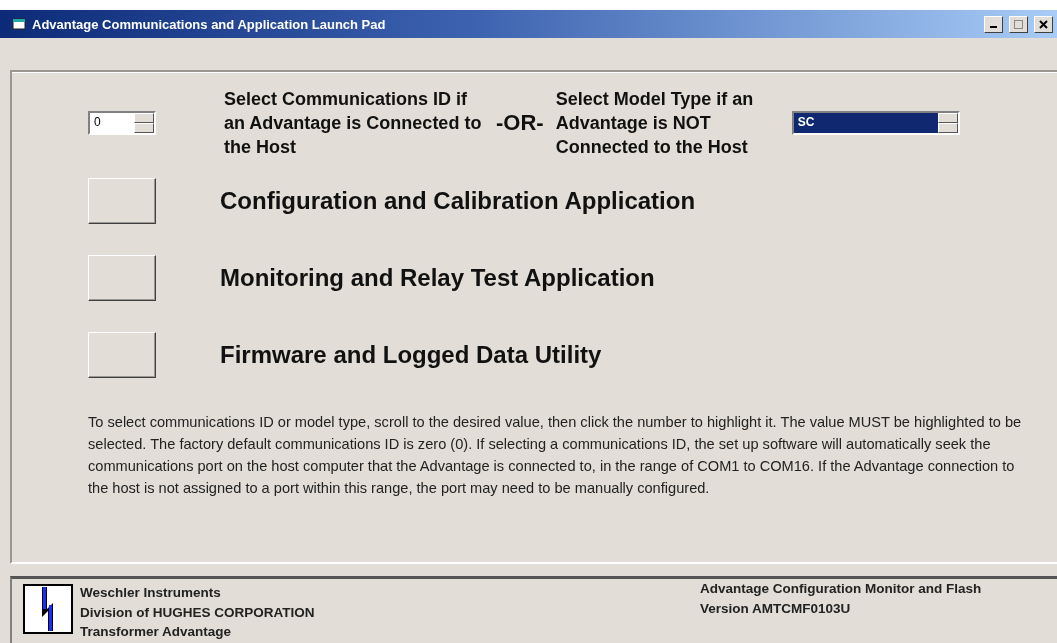 The height and width of the screenshot is (643, 1057). What do you see at coordinates (993, 24) in the screenshot?
I see `minimize-button` at bounding box center [993, 24].